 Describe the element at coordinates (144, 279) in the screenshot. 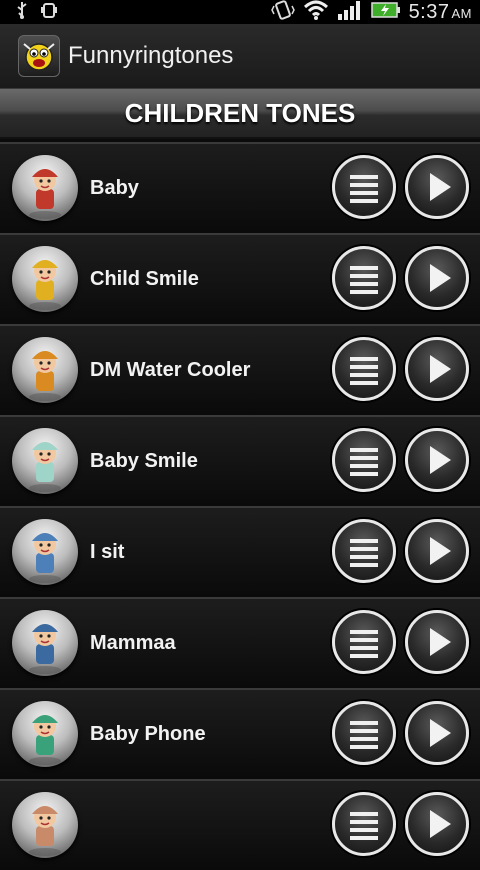

I see `ringtone-label: Child Smile` at that location.